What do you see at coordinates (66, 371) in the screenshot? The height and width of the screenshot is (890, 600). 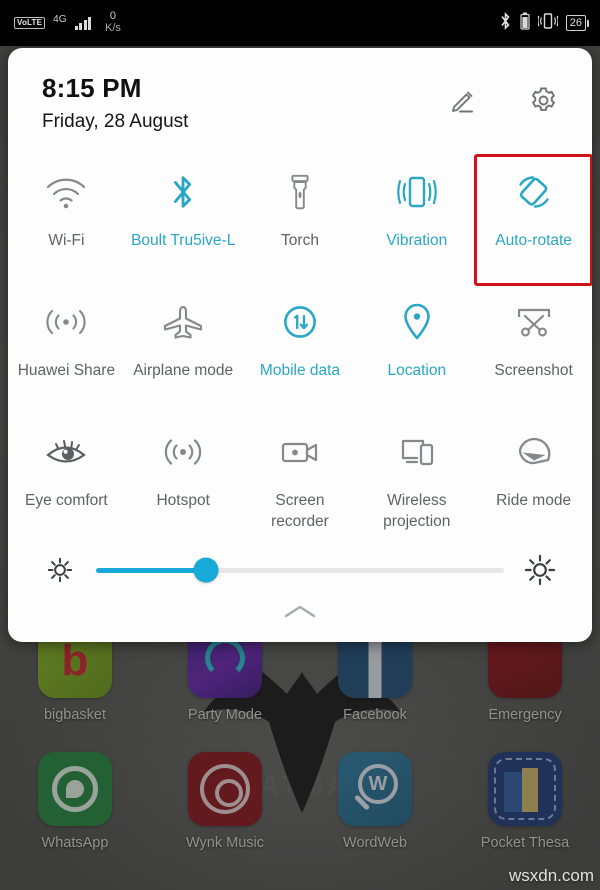 I see `tile-label: Huawei Share` at bounding box center [66, 371].